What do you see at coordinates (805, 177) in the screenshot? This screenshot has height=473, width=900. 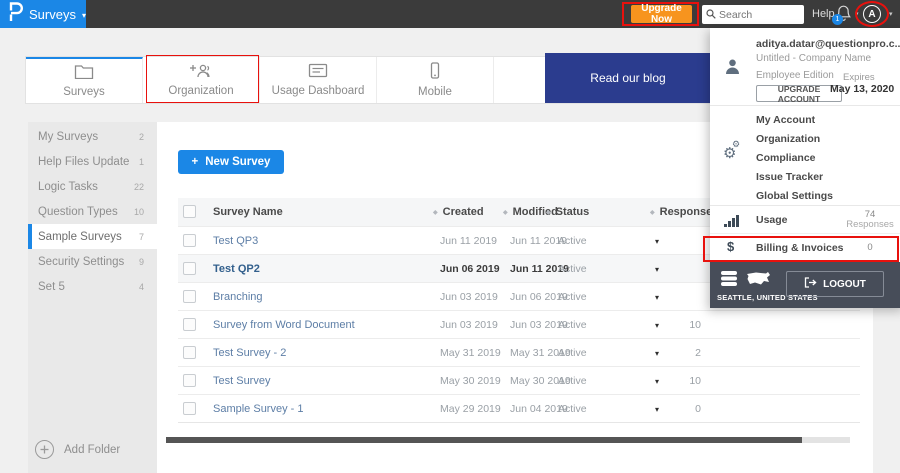 I see `menu-item-issue-tracker: Issue Tracker` at bounding box center [805, 177].